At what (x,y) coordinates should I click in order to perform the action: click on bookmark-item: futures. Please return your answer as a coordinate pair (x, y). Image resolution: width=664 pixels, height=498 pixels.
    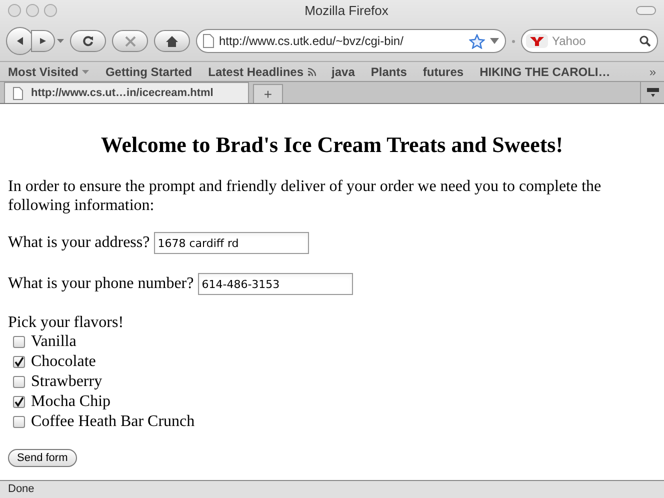
    Looking at the image, I should click on (443, 71).